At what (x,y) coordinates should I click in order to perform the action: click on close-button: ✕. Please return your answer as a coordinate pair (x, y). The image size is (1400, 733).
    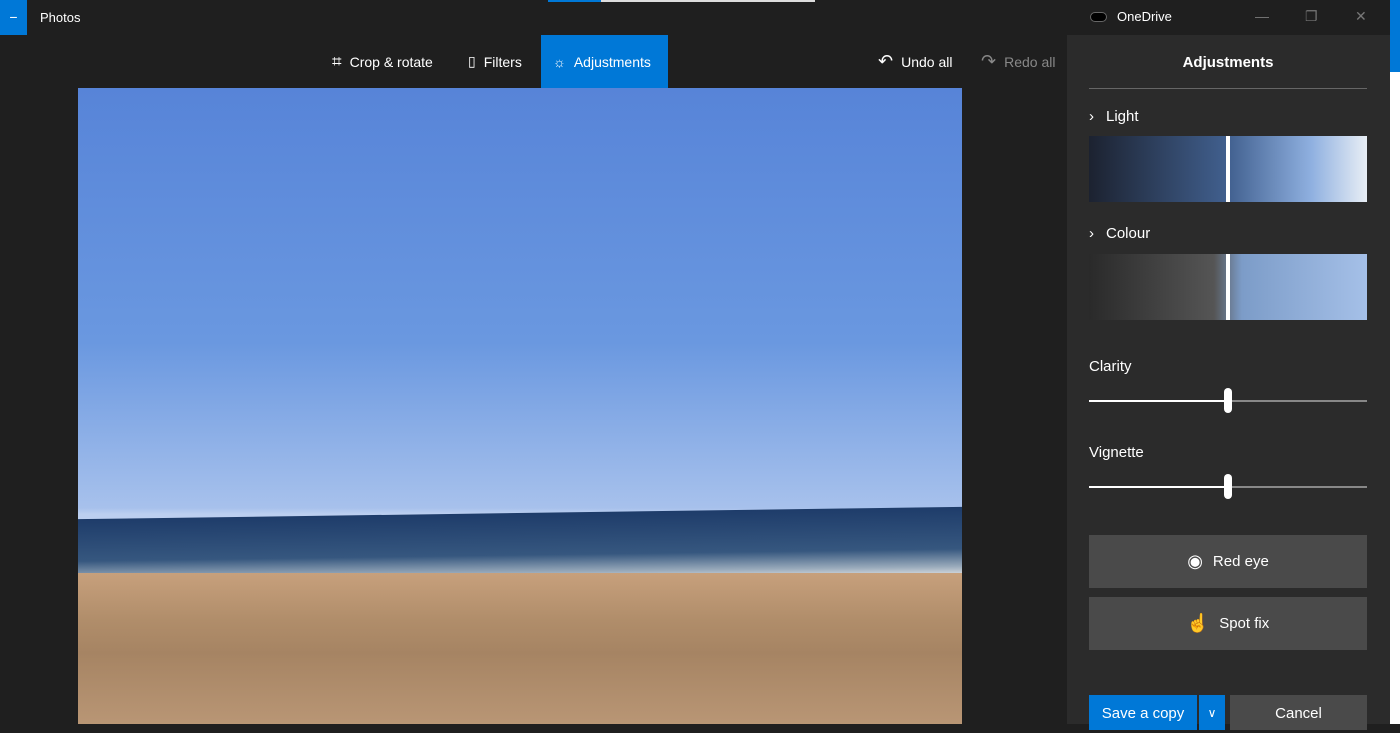
    Looking at the image, I should click on (1361, 16).